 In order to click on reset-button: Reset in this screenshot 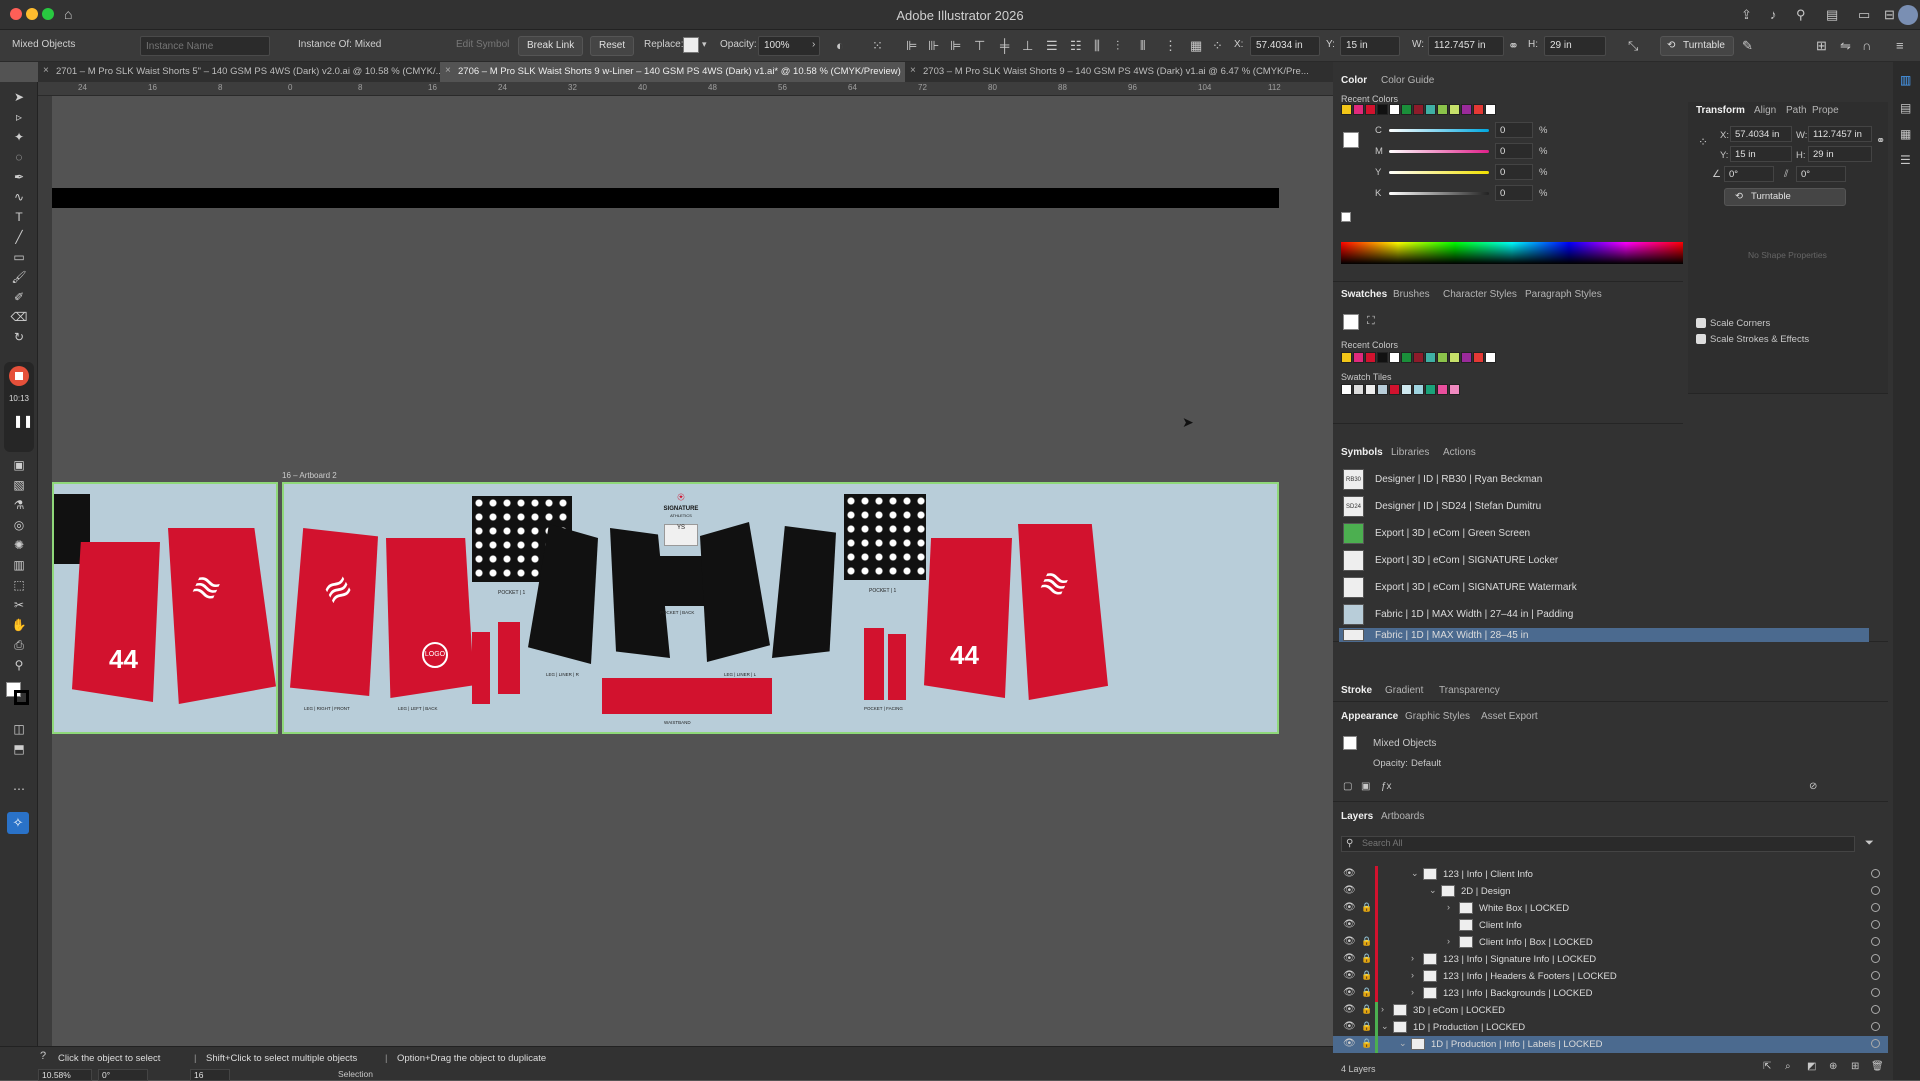, I will do `click(612, 46)`.